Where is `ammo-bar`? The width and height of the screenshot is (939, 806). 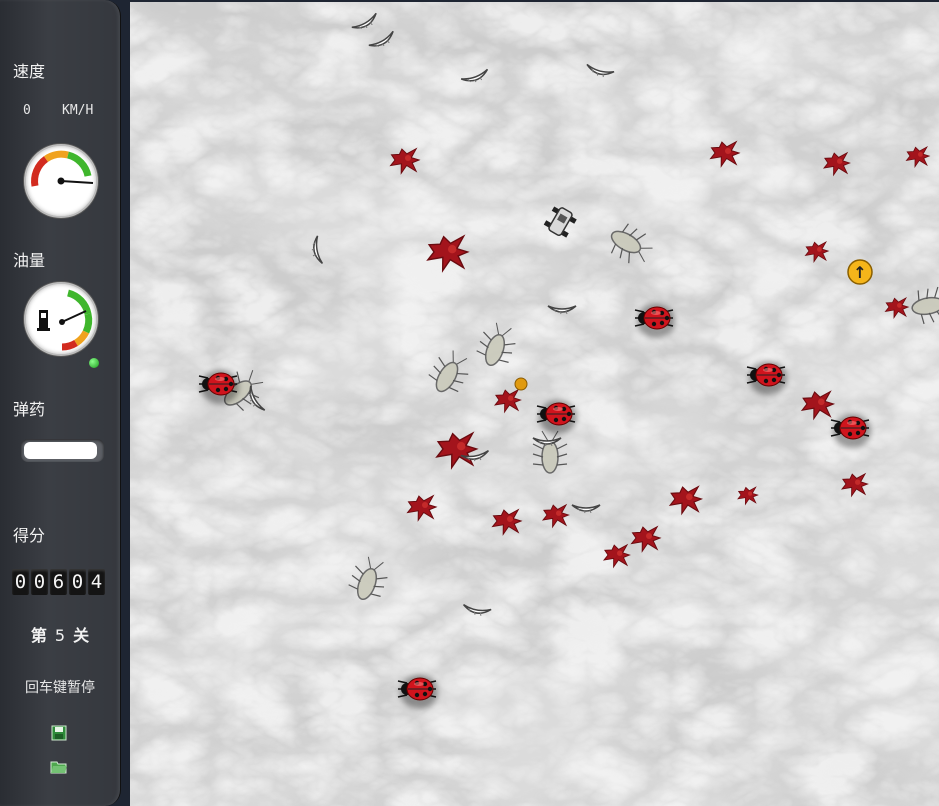
ammo-bar is located at coordinates (62, 450).